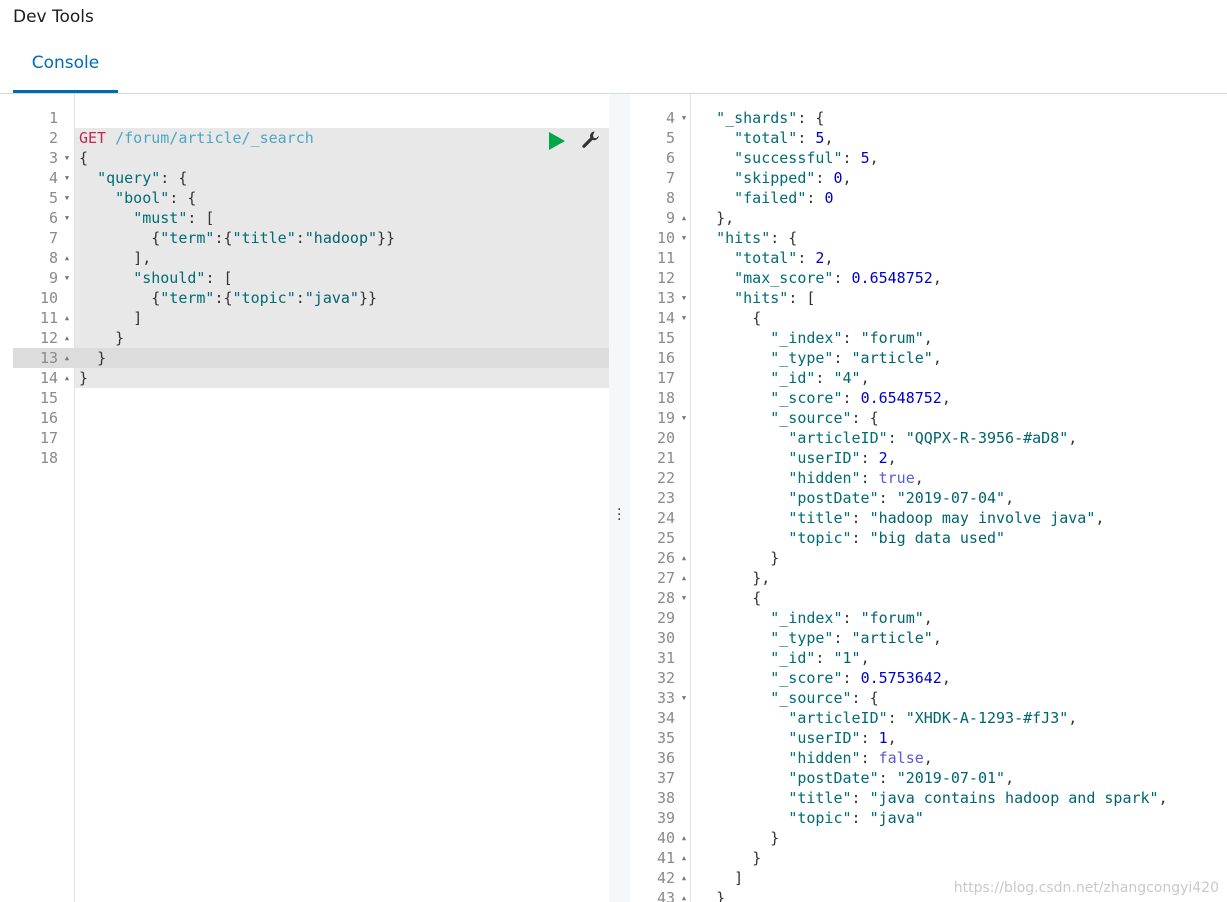  Describe the element at coordinates (329, 178) in the screenshot. I see `code-line: 4 ▼ "query": {` at that location.